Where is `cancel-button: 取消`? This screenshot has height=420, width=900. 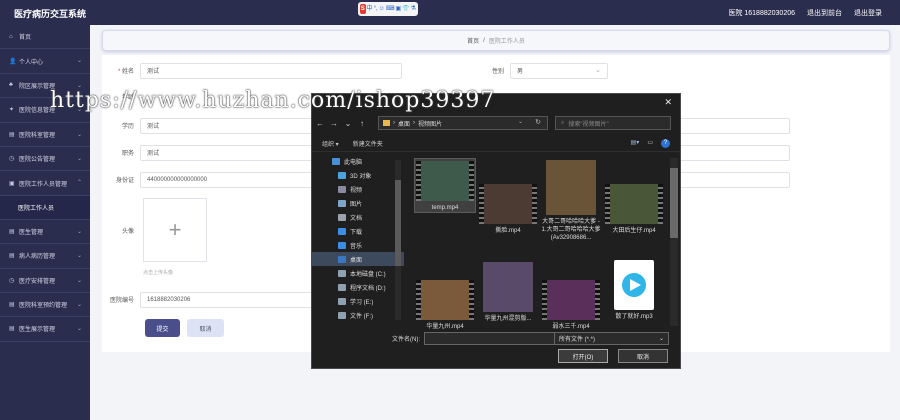 cancel-button: 取消 is located at coordinates (205, 328).